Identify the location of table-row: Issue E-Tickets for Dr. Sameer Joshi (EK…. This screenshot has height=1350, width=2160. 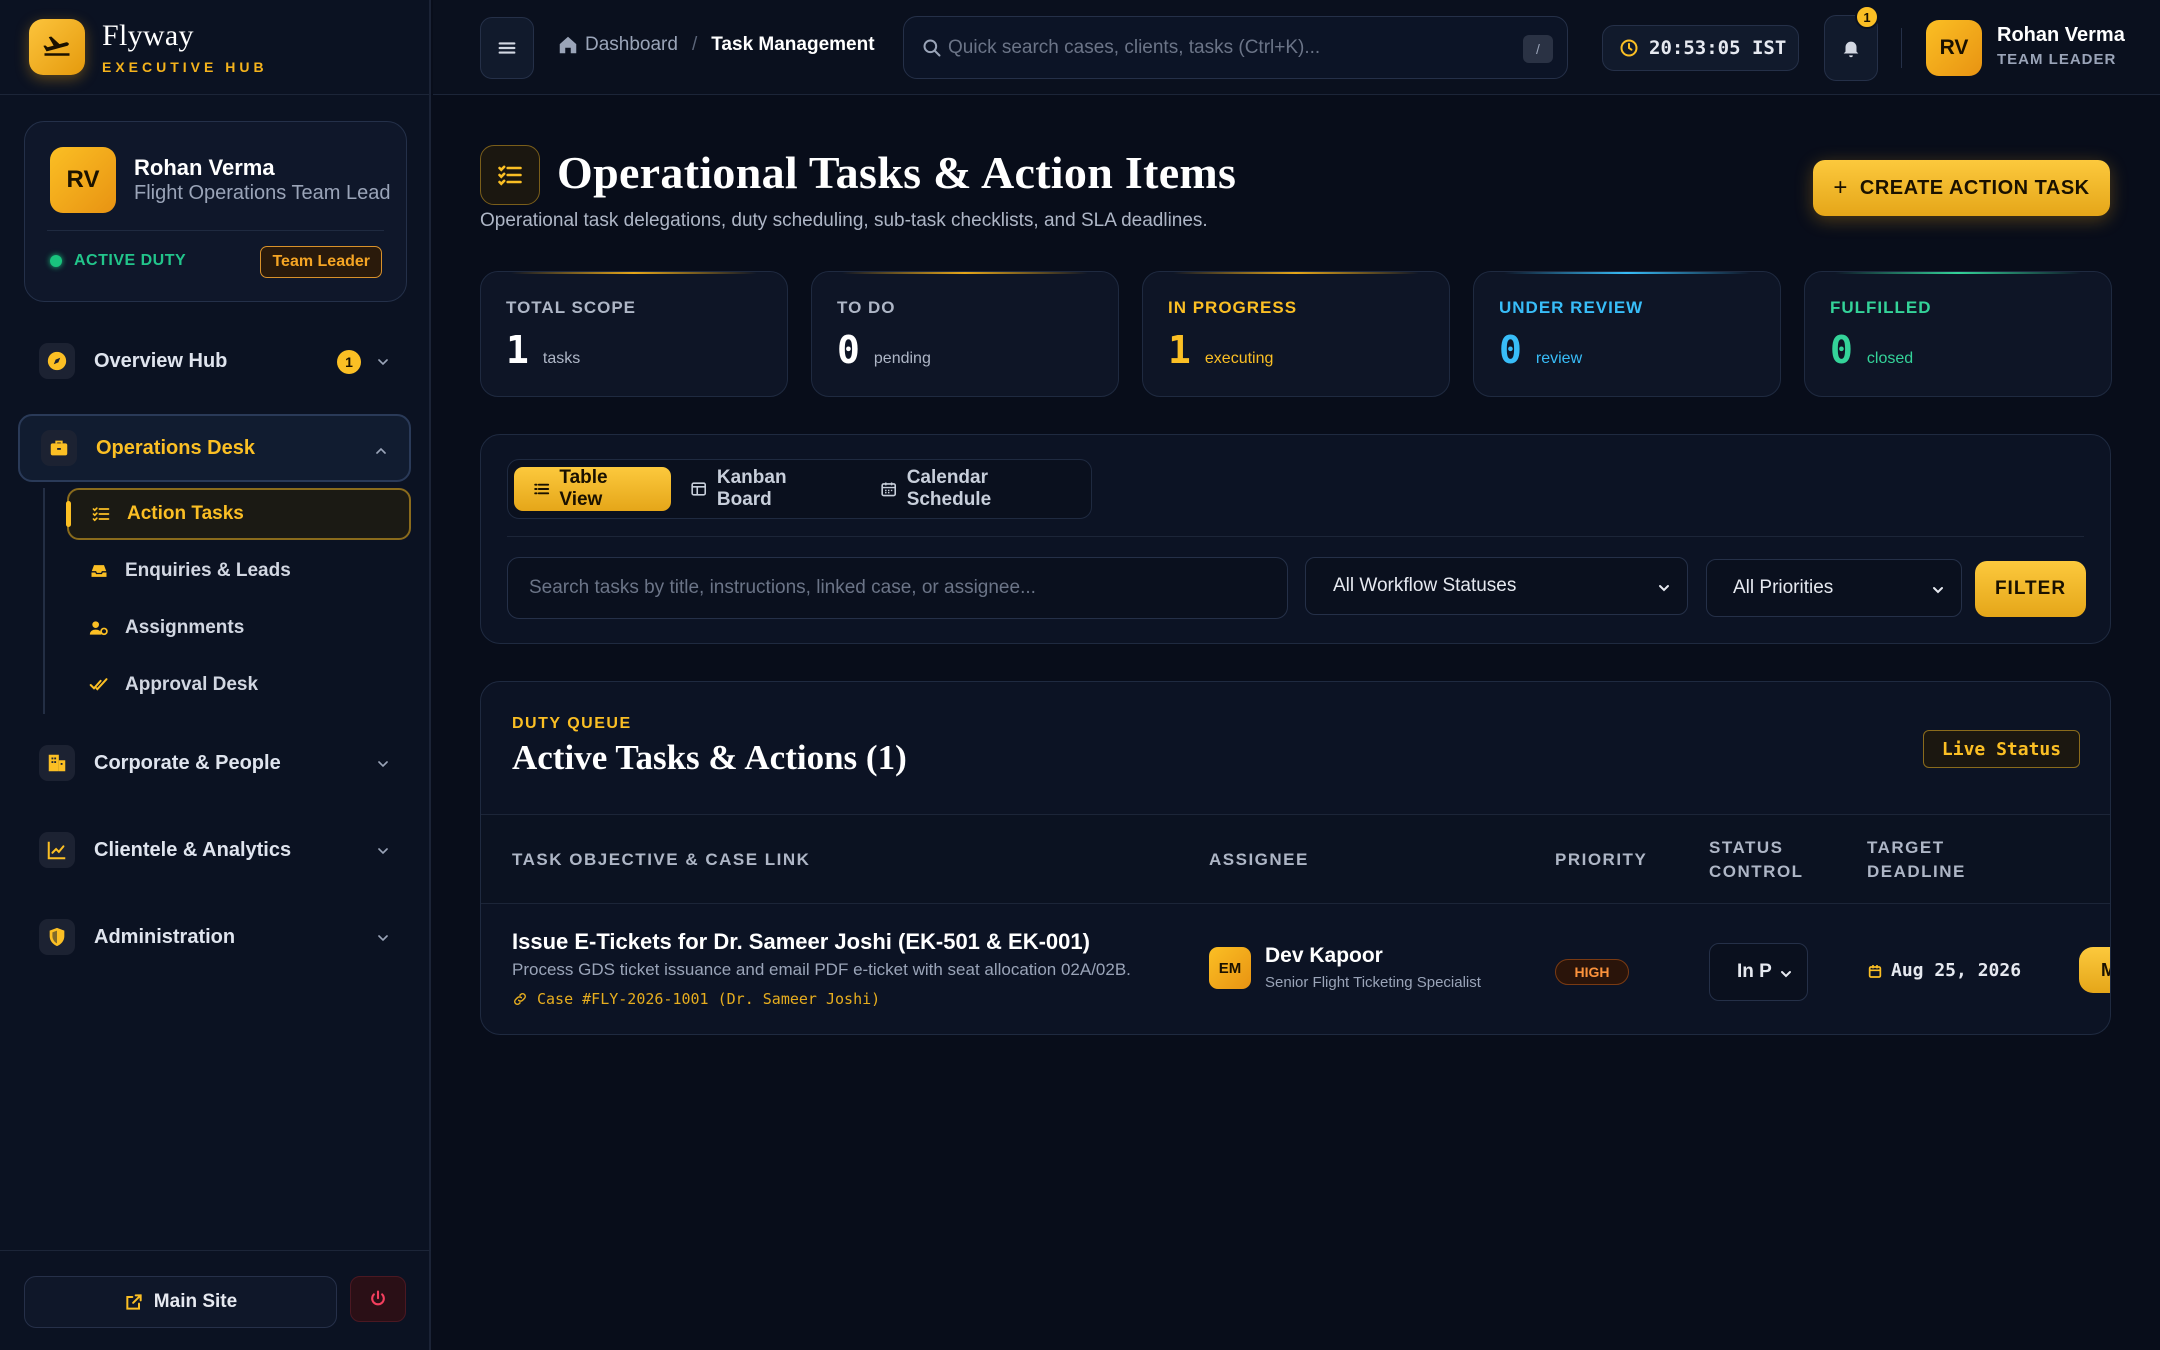
(1295, 969).